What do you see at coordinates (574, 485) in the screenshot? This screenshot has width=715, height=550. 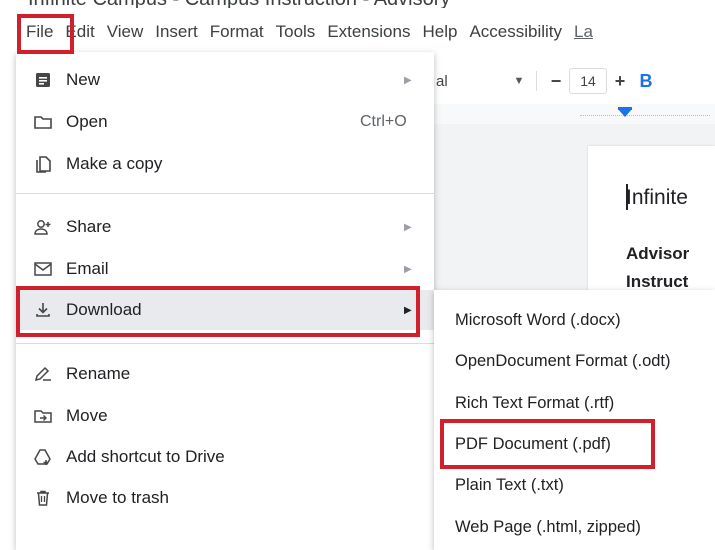 I see `download-txt: Plain Text (.txt)` at bounding box center [574, 485].